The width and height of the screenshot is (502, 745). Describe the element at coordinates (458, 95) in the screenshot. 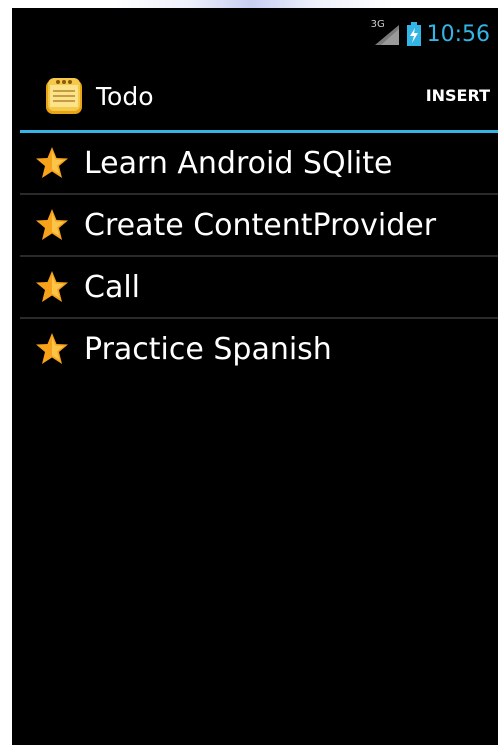

I see `insert-button: INSERT` at that location.